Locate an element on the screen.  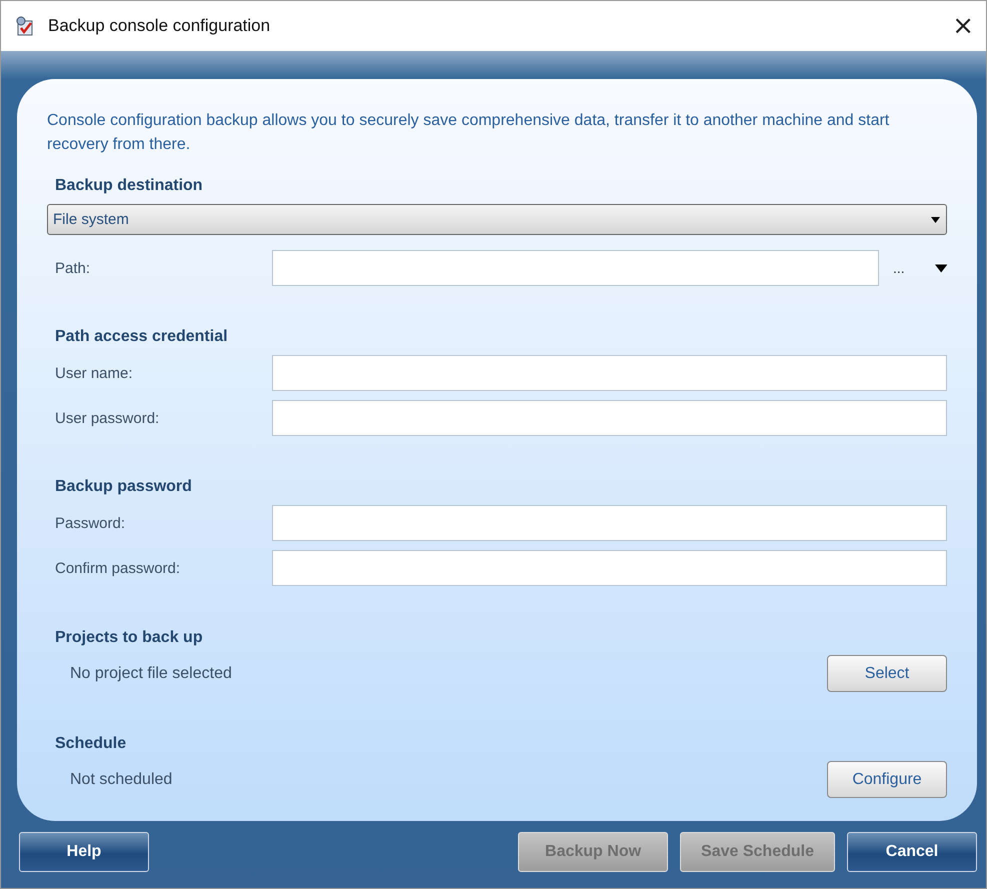
field-label: User password: is located at coordinates (107, 418).